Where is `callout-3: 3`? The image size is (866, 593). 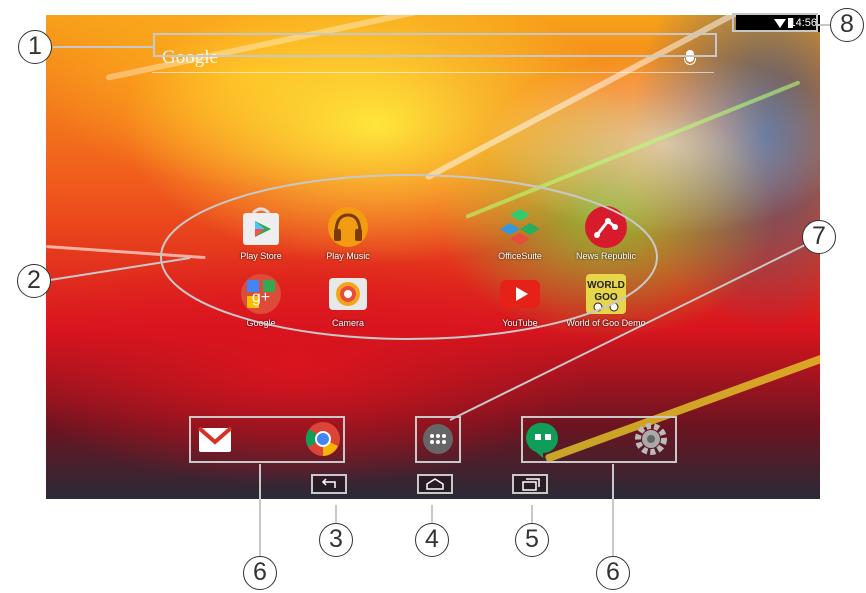 callout-3: 3 is located at coordinates (336, 540).